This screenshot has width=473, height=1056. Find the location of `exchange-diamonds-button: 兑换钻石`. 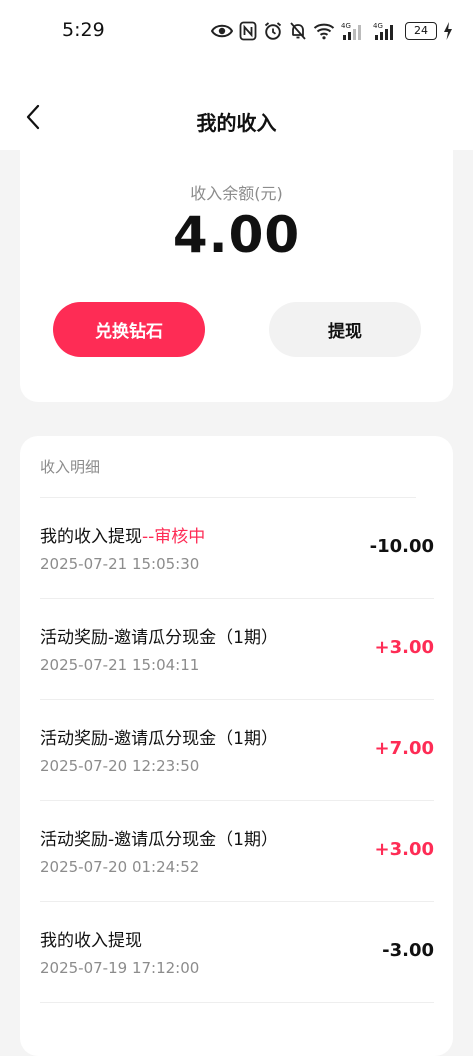

exchange-diamonds-button: 兑换钻石 is located at coordinates (129, 329).